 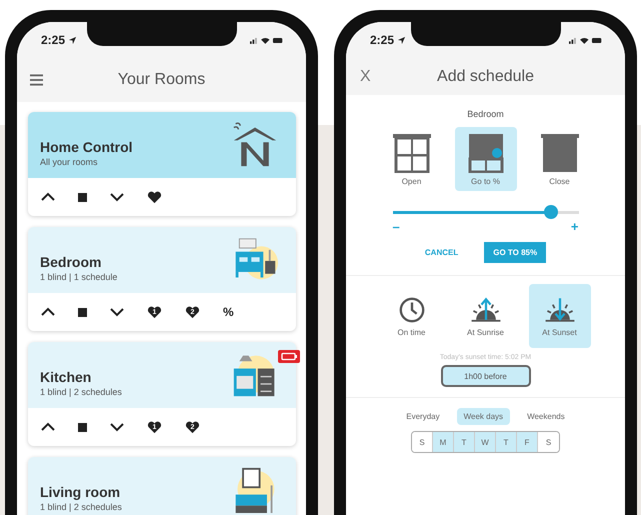 I want to click on timing-option: On time, so click(x=411, y=316).